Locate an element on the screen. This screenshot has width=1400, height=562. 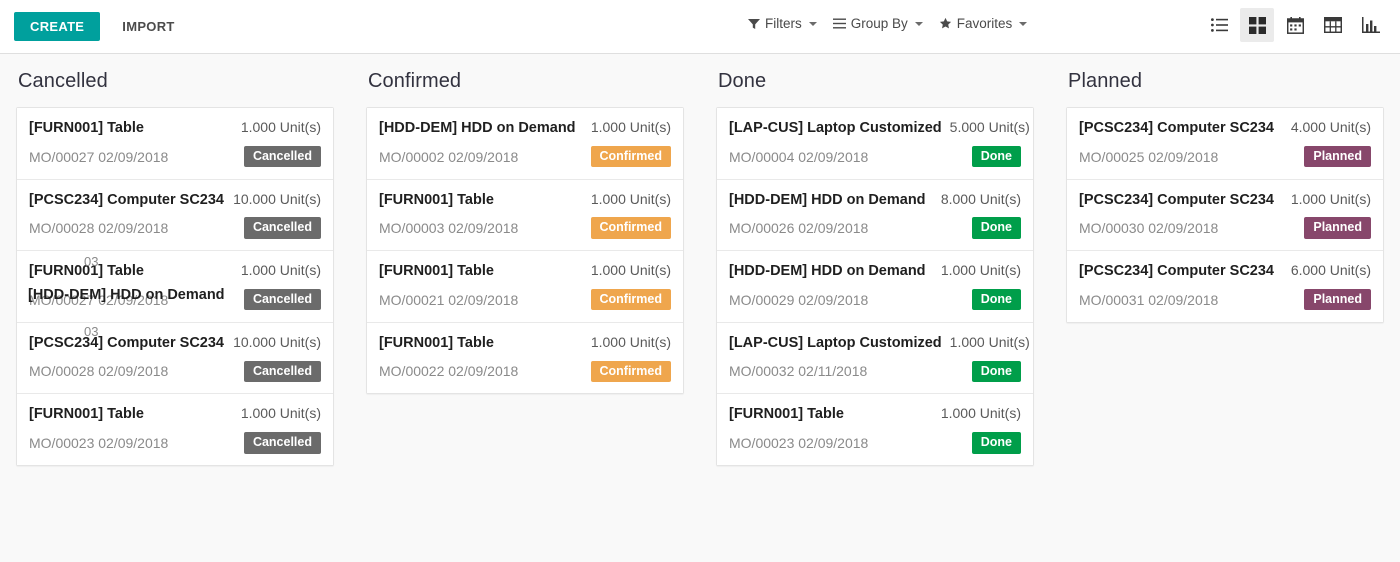
pivot-view-button is located at coordinates (1333, 25).